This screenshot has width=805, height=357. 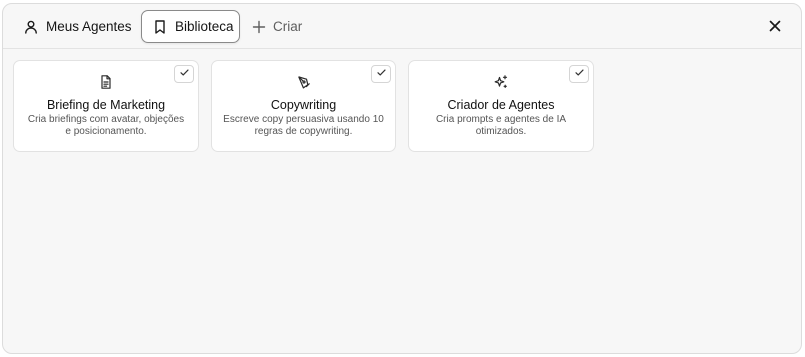 What do you see at coordinates (288, 26) in the screenshot?
I see `tab-label: Criar` at bounding box center [288, 26].